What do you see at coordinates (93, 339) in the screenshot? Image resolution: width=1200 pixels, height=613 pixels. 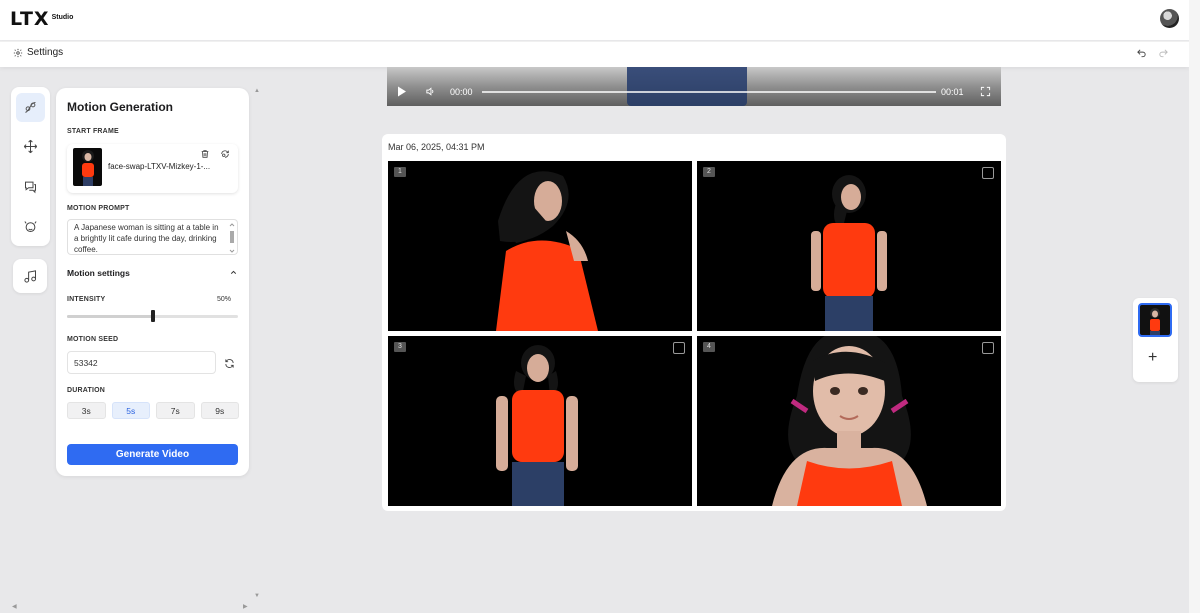 I see `motion-seed-label: MOTION SEED` at bounding box center [93, 339].